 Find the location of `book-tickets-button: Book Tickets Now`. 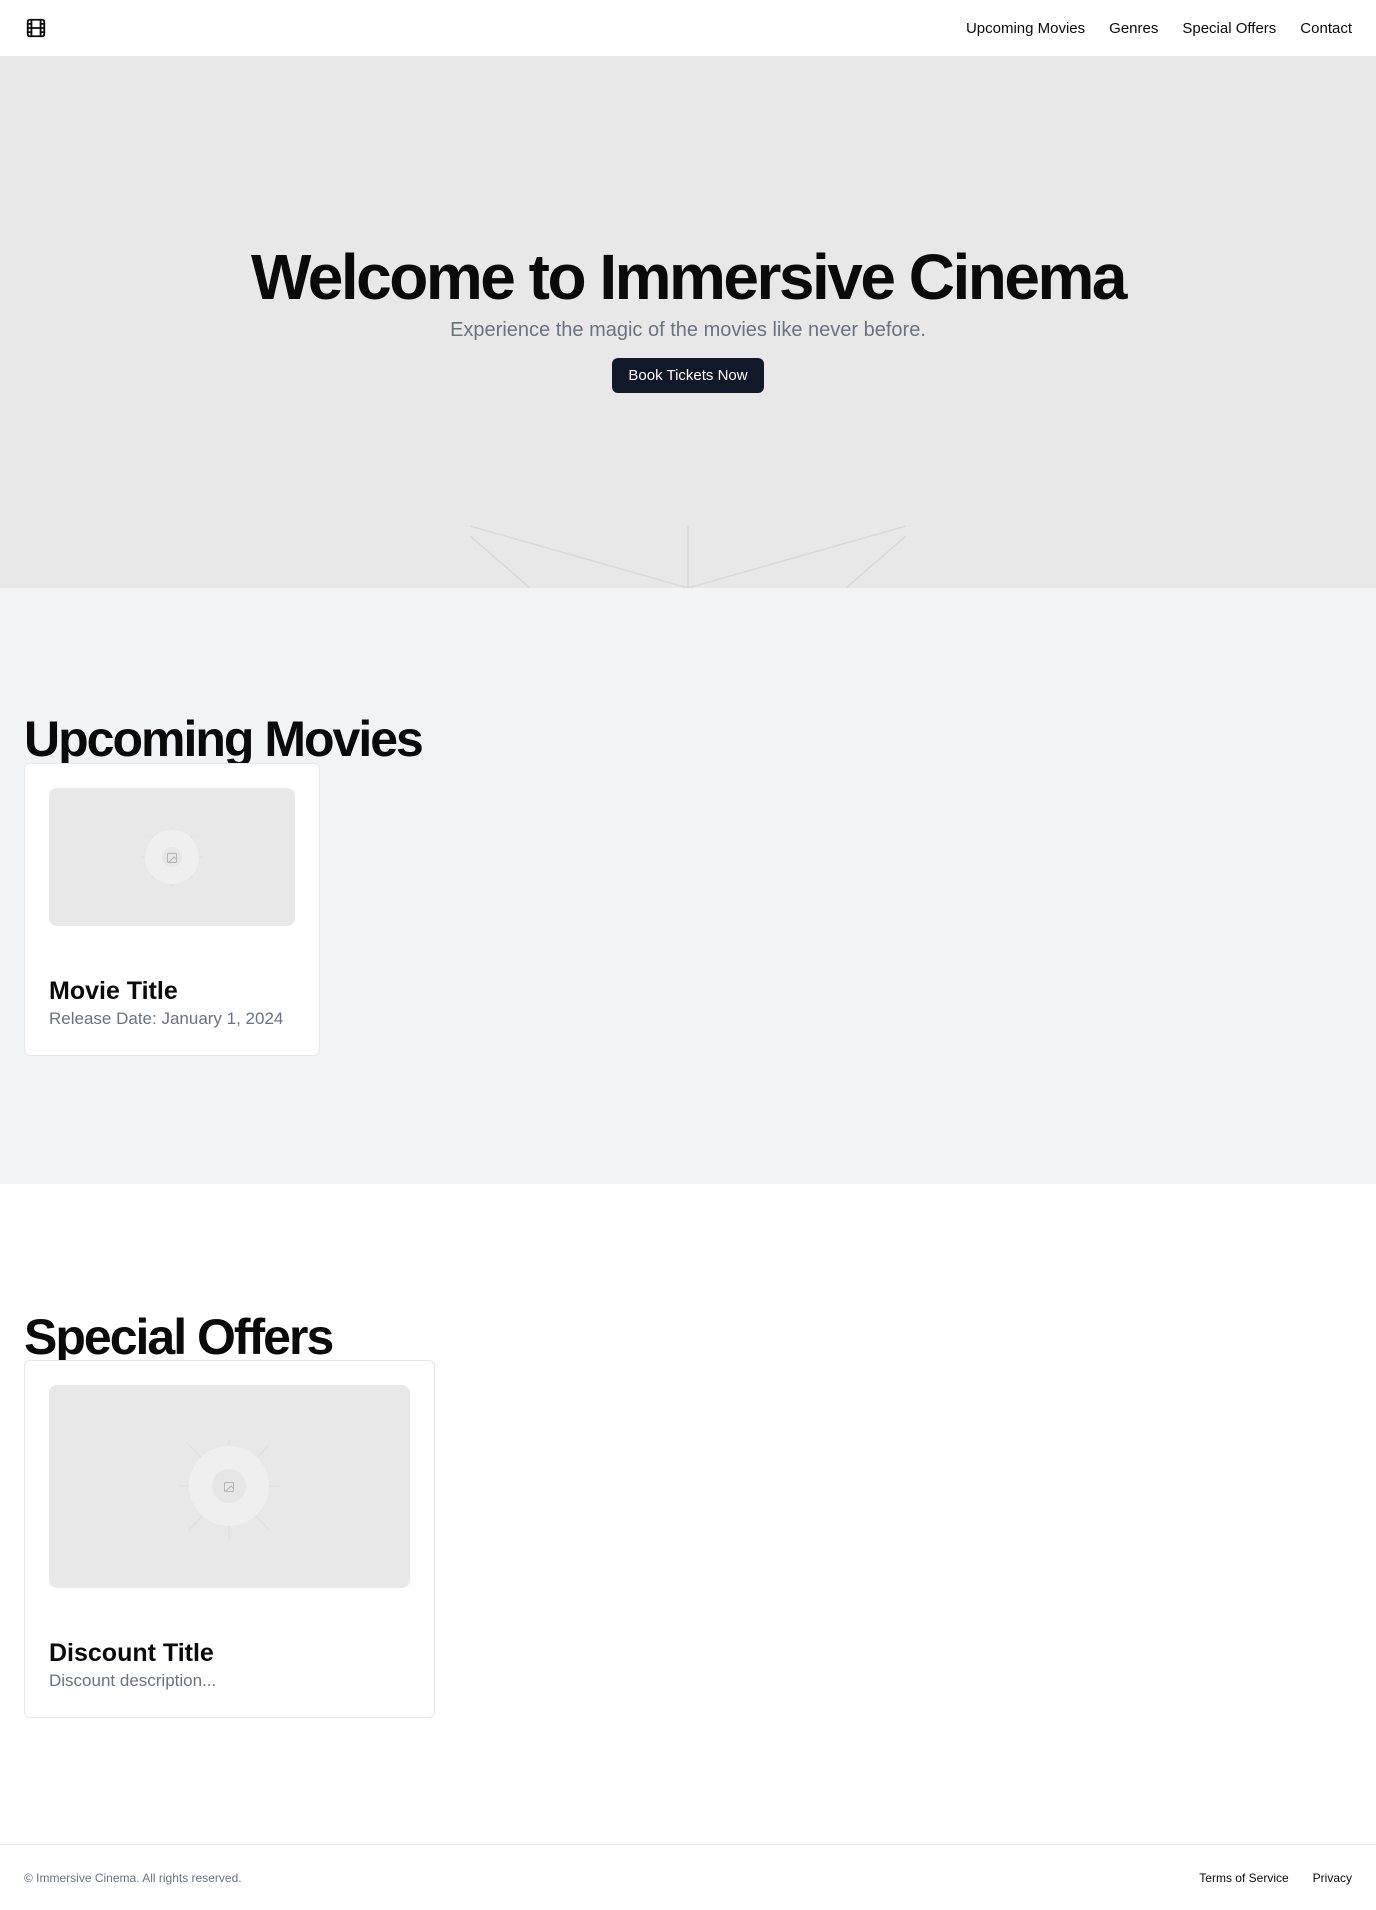

book-tickets-button: Book Tickets Now is located at coordinates (688, 376).